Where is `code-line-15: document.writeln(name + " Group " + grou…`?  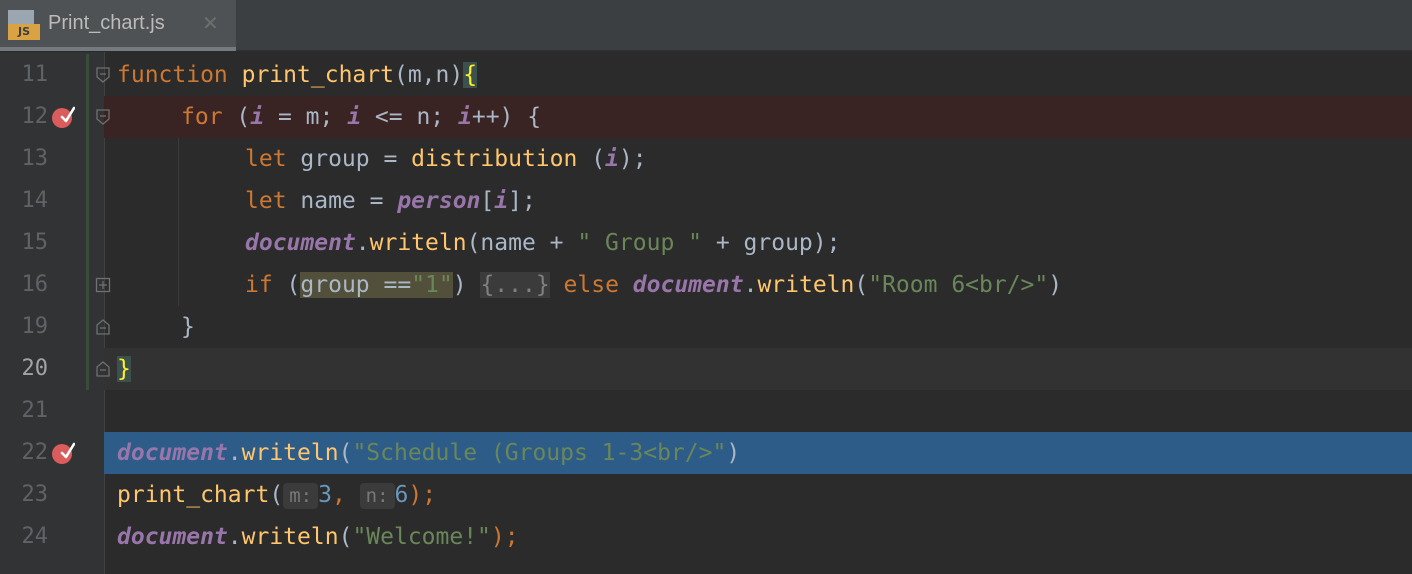
code-line-15: document.writeln(name + " Group " + grou… is located at coordinates (542, 243).